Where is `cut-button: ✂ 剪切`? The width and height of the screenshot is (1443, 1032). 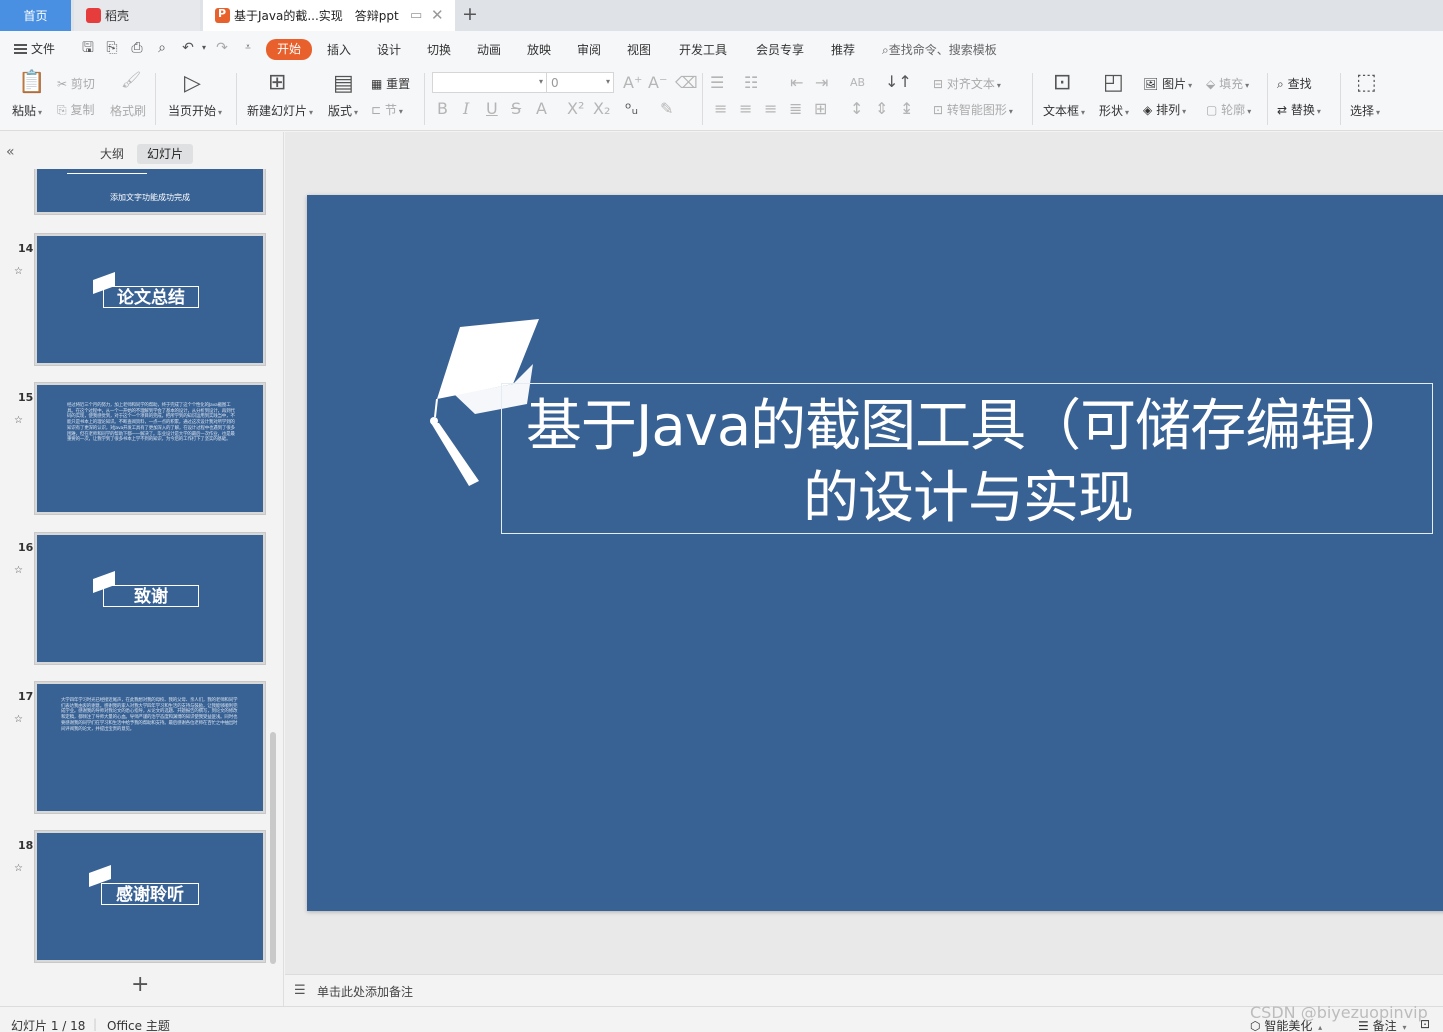 cut-button: ✂ 剪切 is located at coordinates (76, 83).